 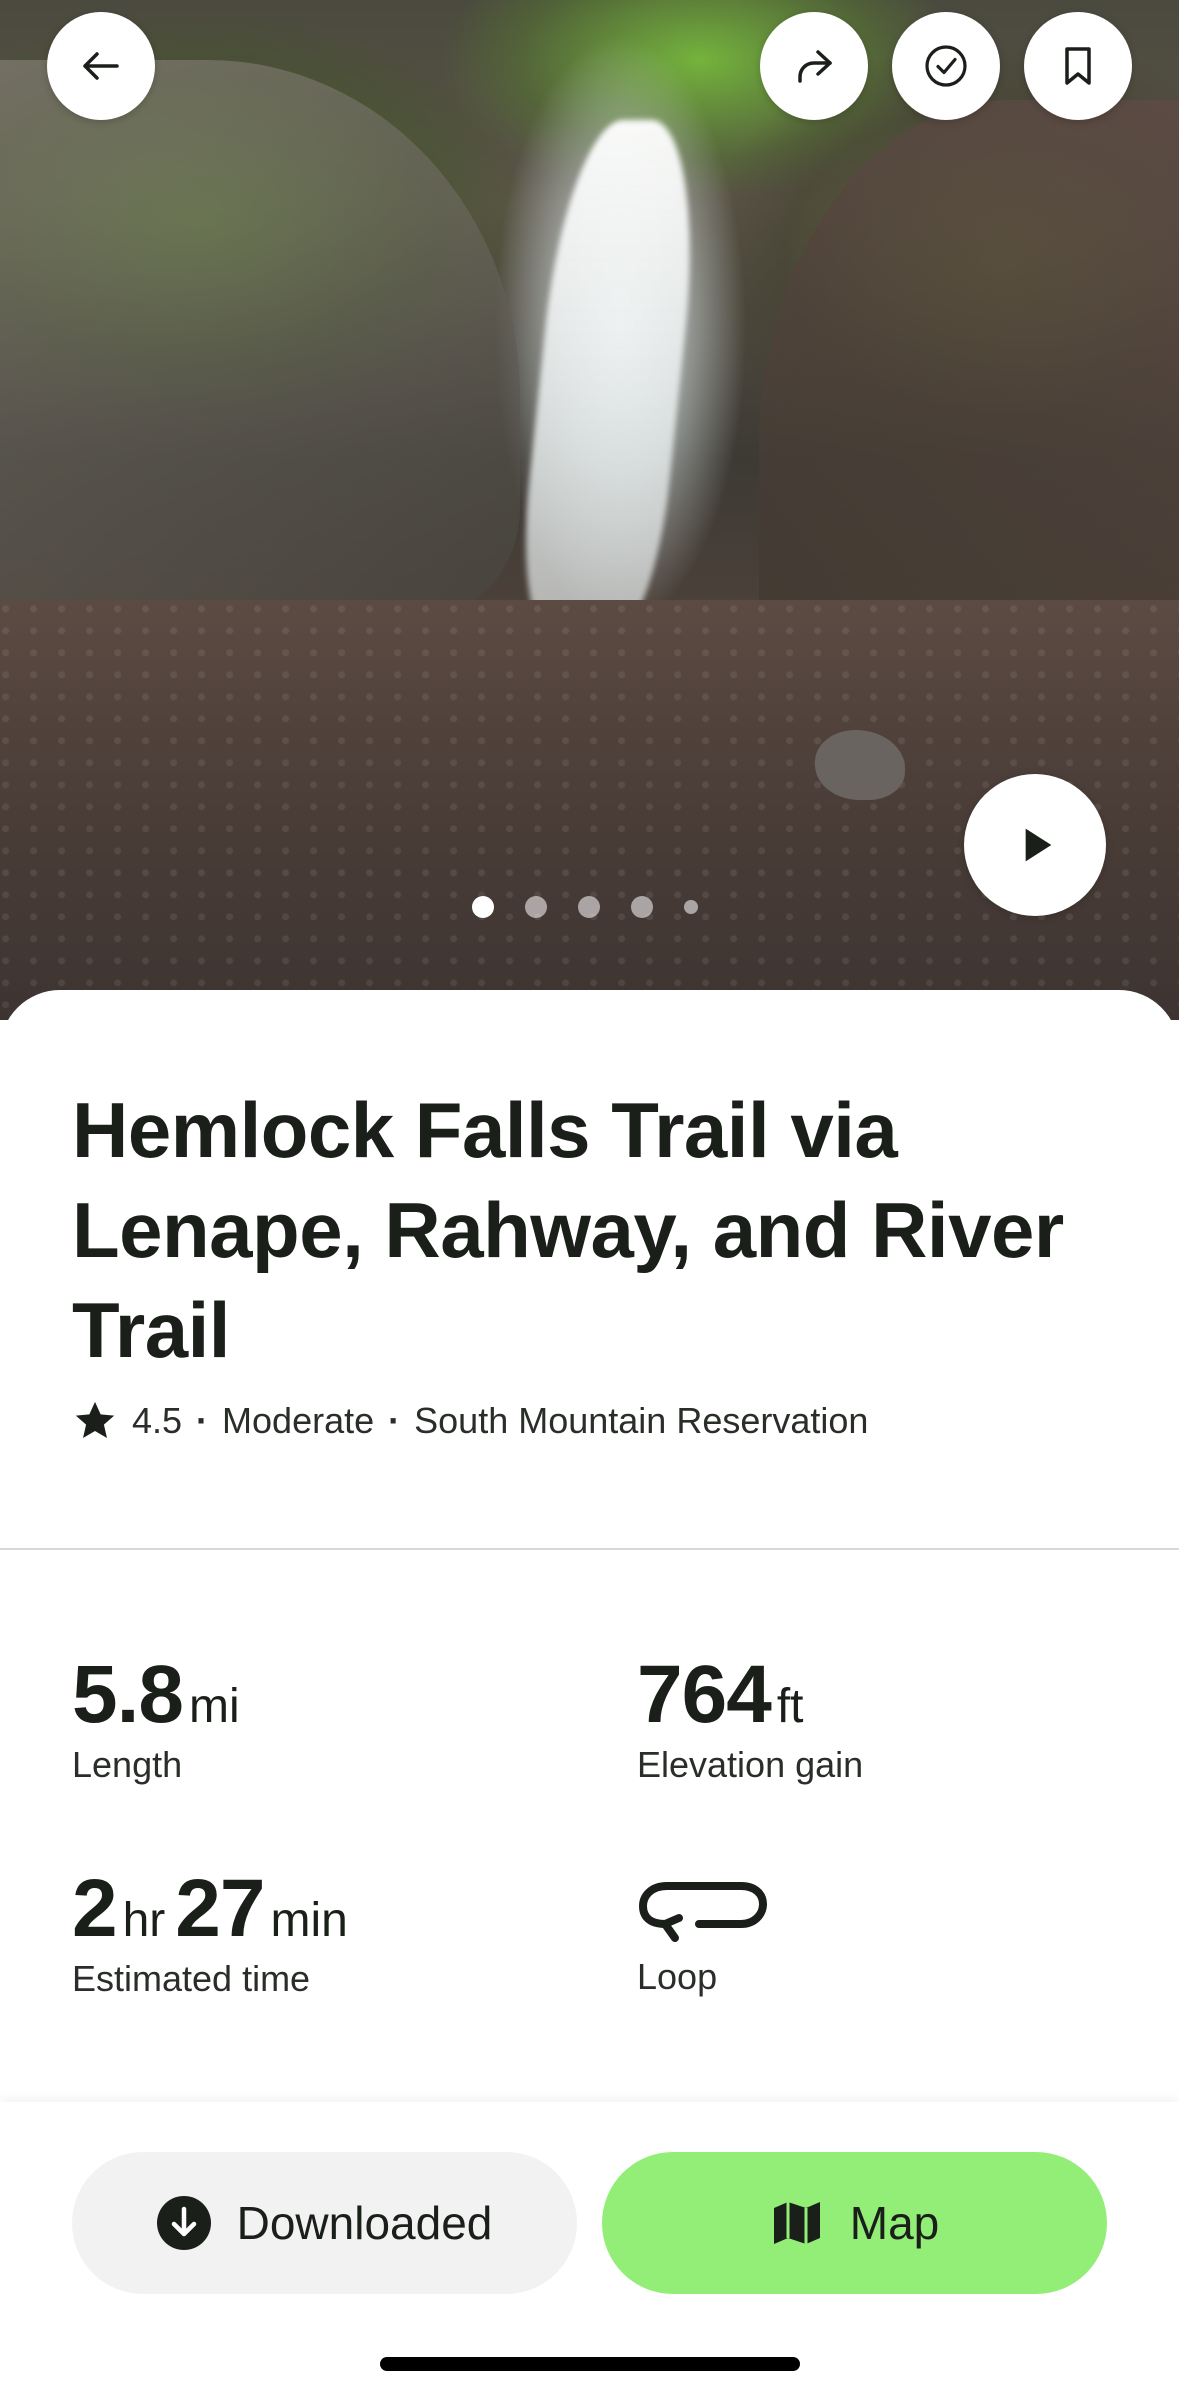 What do you see at coordinates (95, 1908) in the screenshot?
I see `time-hours-value: 2` at bounding box center [95, 1908].